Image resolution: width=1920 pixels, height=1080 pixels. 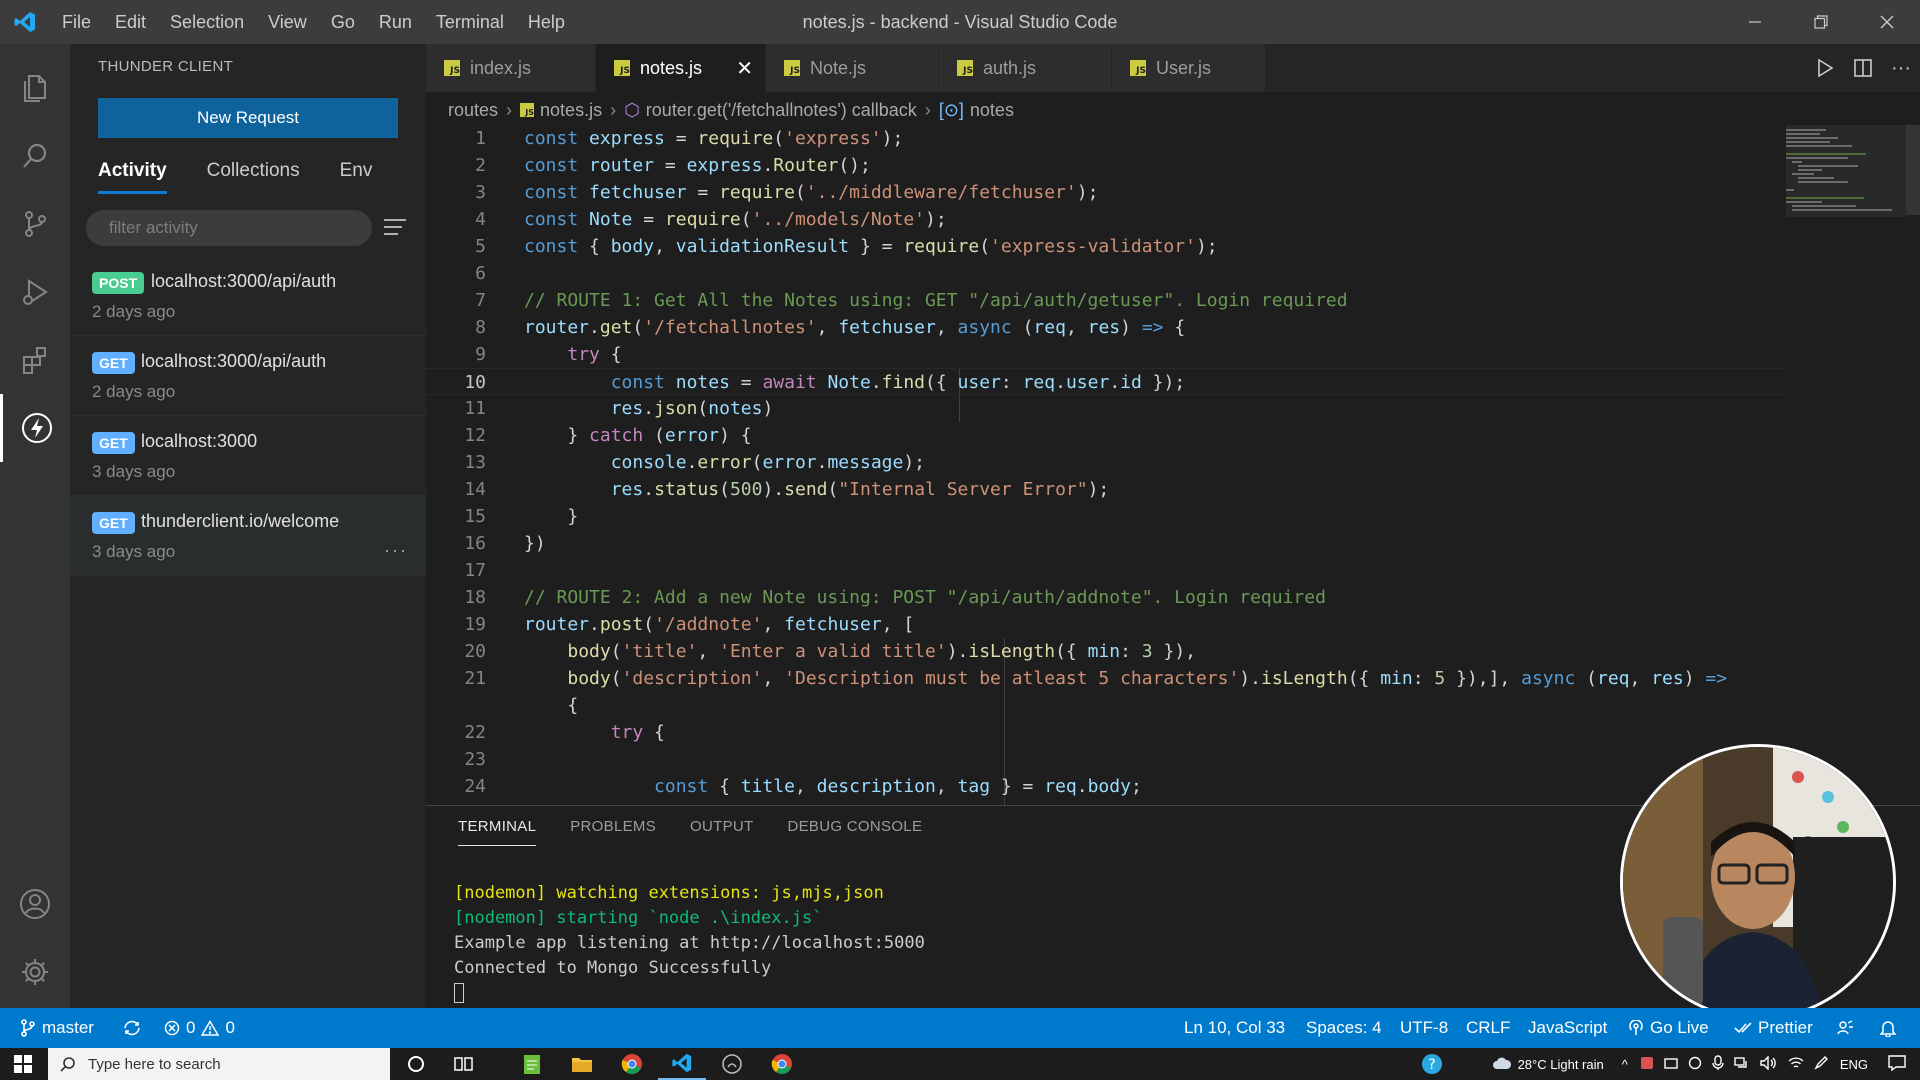 I want to click on line-number: 17, so click(x=475, y=570).